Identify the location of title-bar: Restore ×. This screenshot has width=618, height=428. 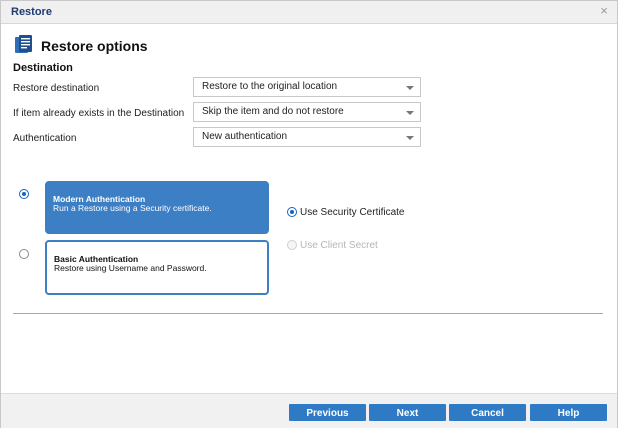
(309, 12).